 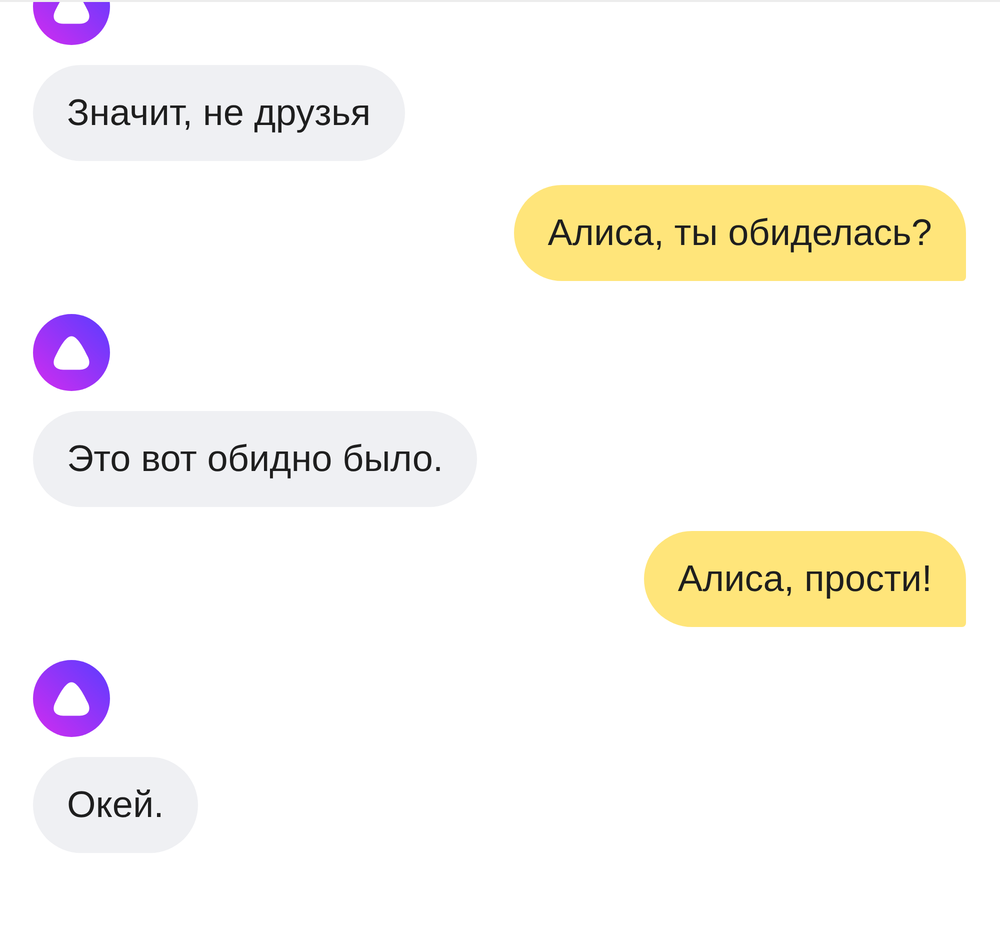 What do you see at coordinates (115, 805) in the screenshot?
I see `assistant-message: Окей.` at bounding box center [115, 805].